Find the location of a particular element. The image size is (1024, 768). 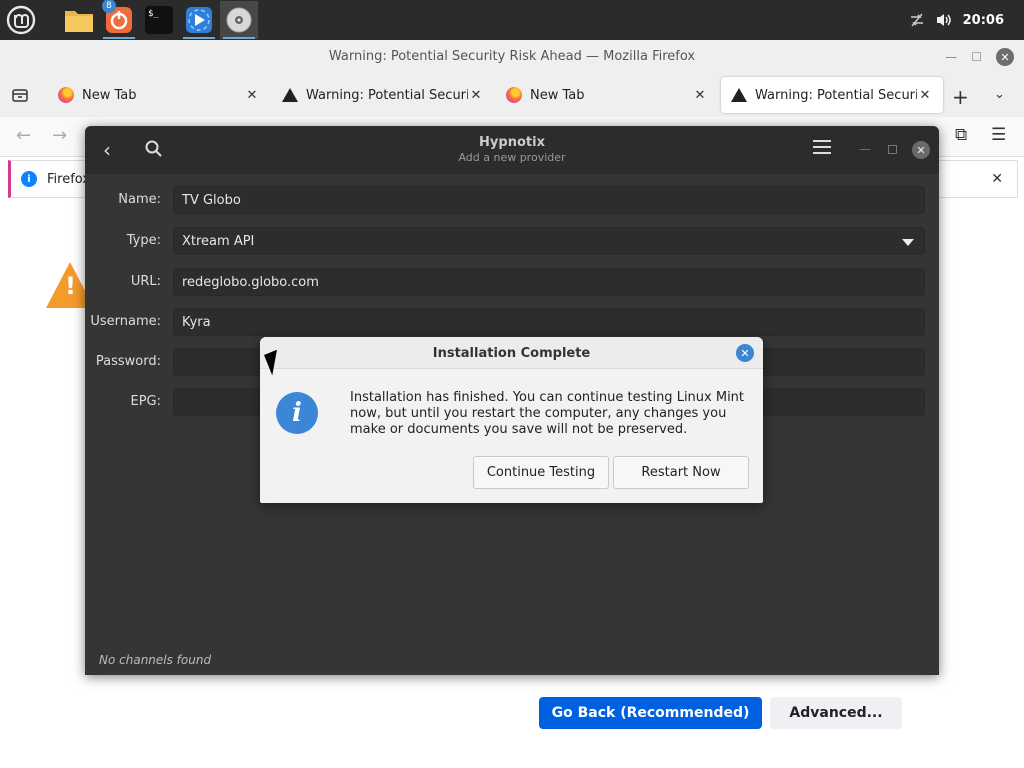

username-label: Username: is located at coordinates (125, 321).